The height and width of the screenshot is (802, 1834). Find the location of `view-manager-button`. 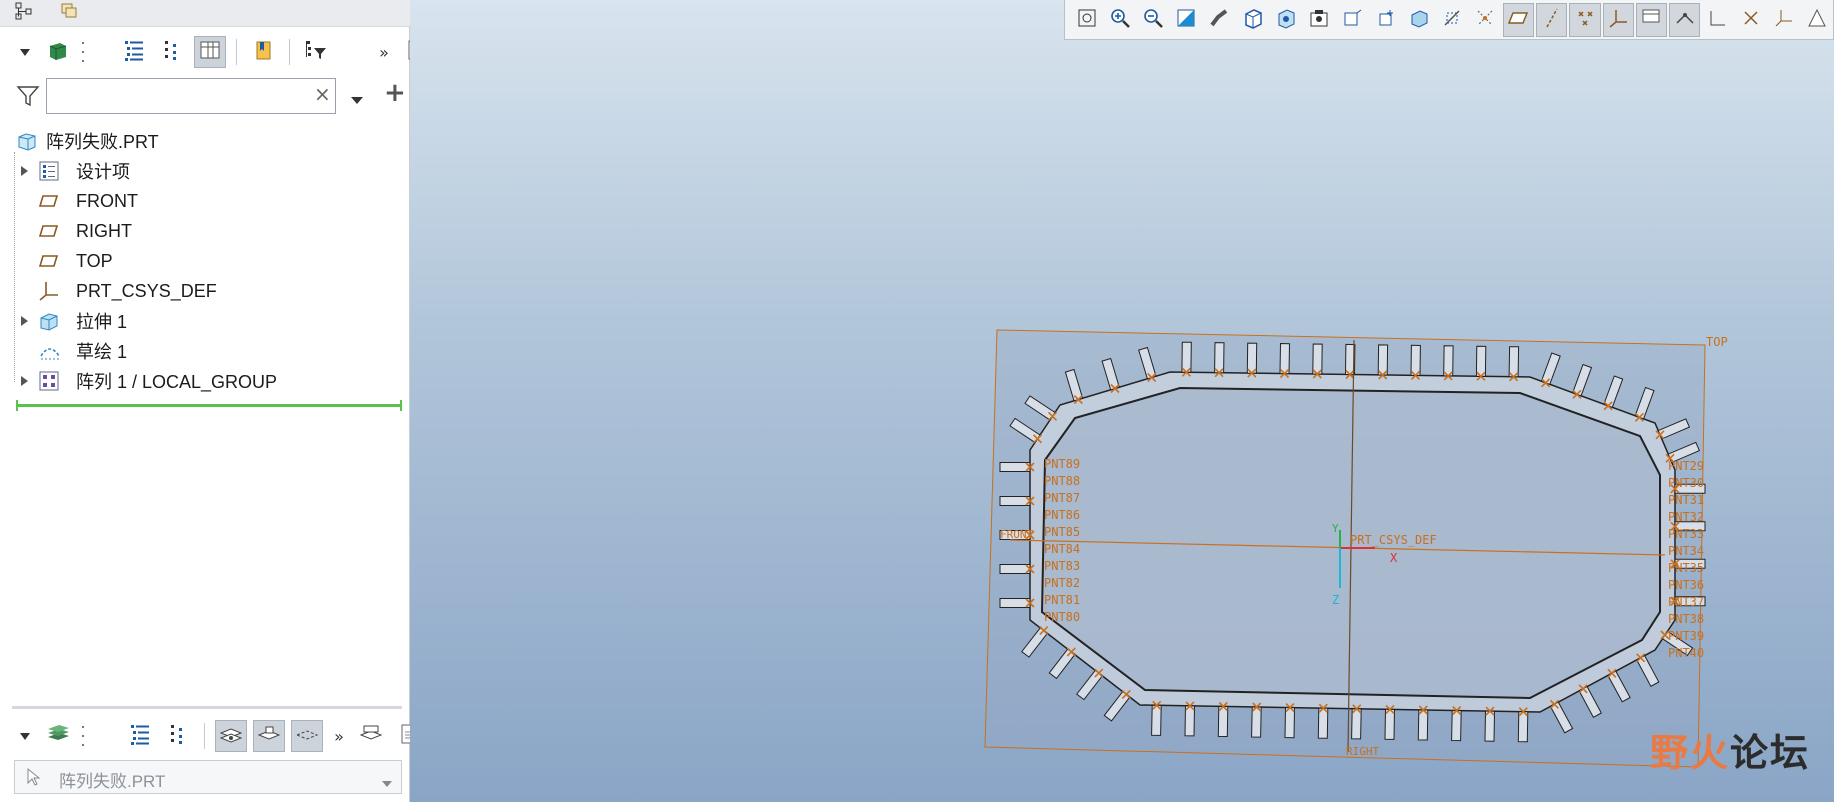

view-manager-button is located at coordinates (1352, 20).